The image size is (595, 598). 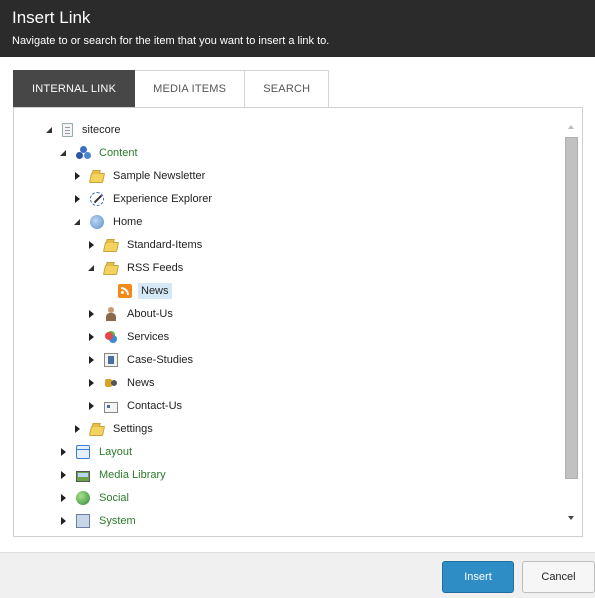 I want to click on media-library-icon, so click(x=83, y=476).